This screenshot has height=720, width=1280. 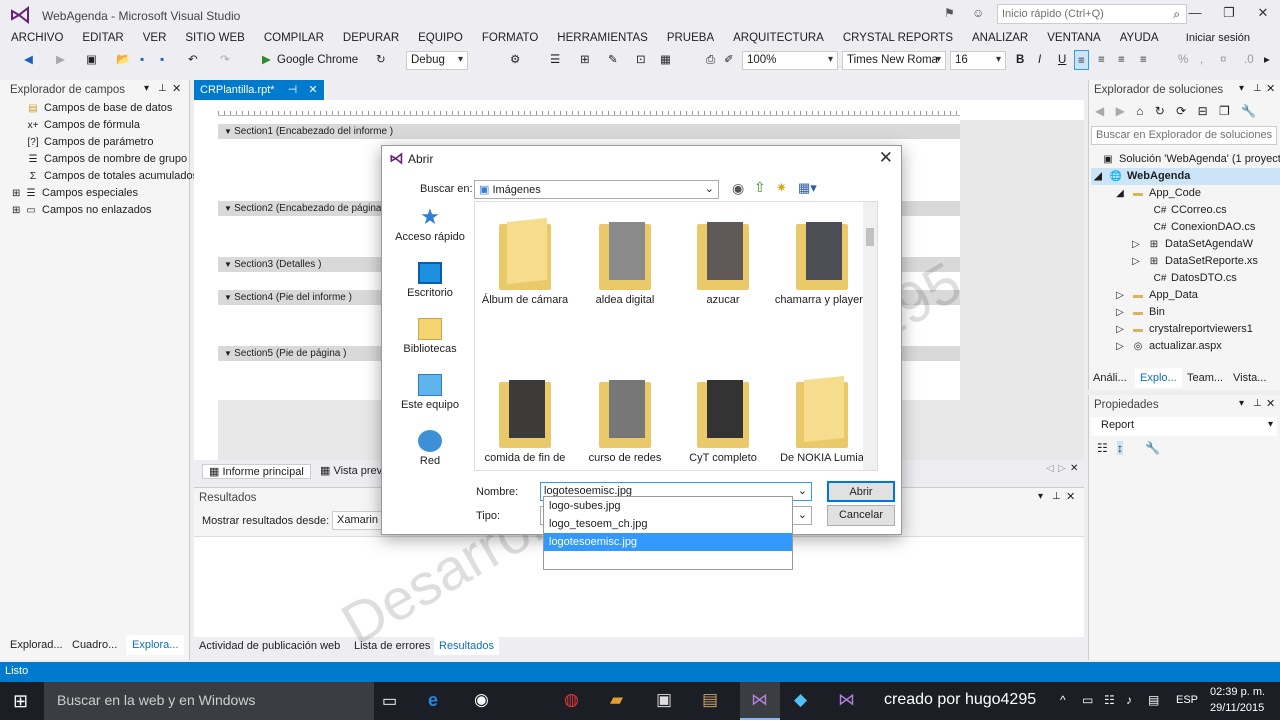 I want to click on tree-item-database-fields: ▤ Campos de base de datos, so click(x=99, y=108).